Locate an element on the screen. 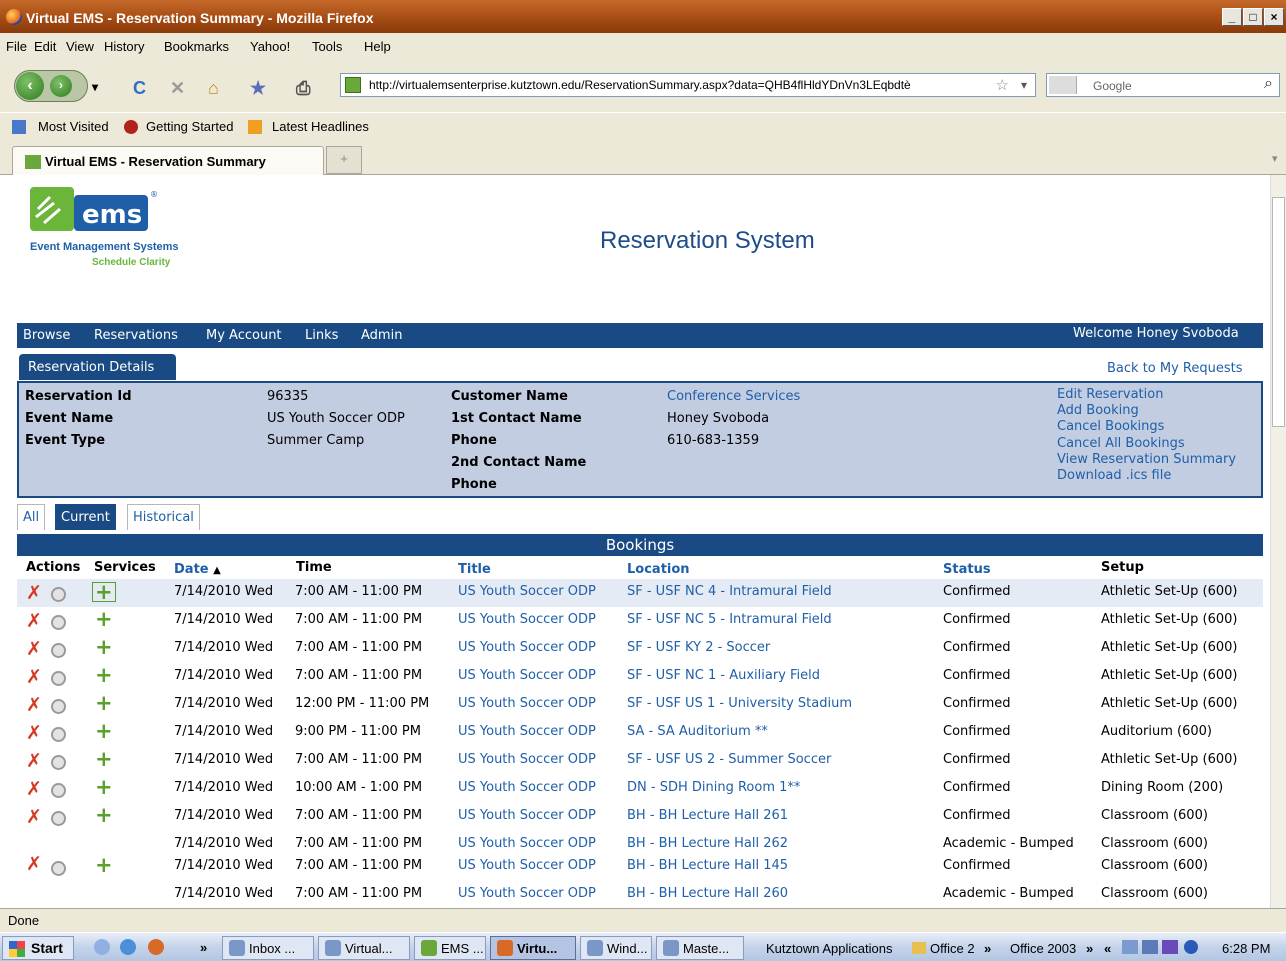 The height and width of the screenshot is (961, 1286). bookmark-star-icon: ★ is located at coordinates (258, 88).